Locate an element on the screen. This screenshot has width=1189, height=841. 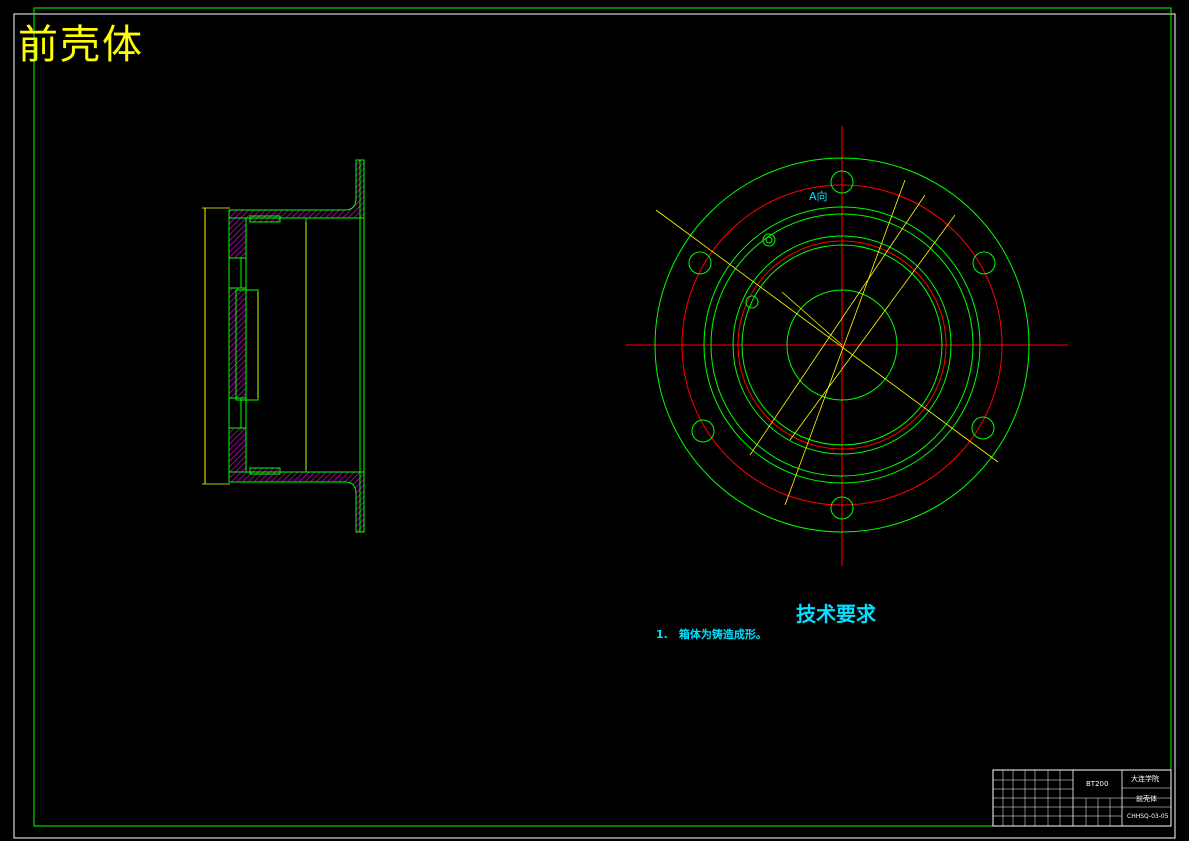
section-view is located at coordinates (283, 346).